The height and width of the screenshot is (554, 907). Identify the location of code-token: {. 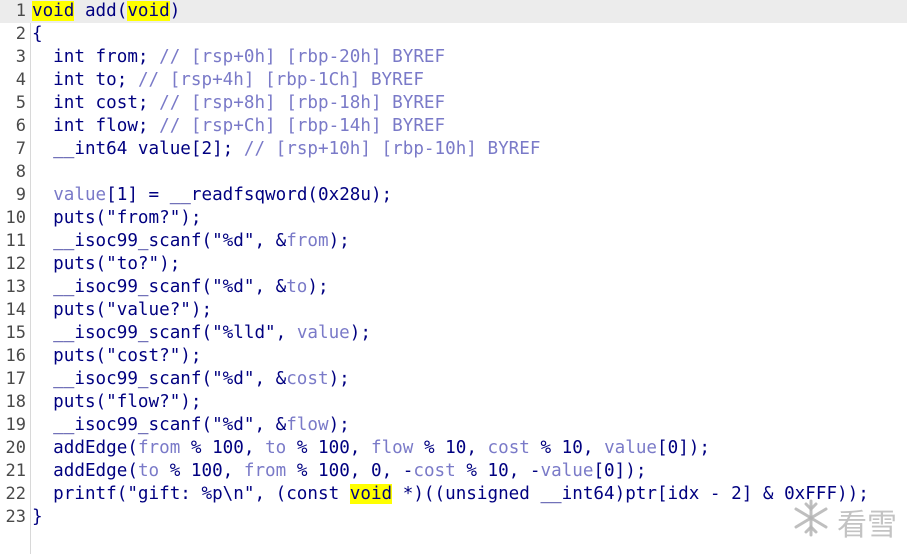
(37, 34).